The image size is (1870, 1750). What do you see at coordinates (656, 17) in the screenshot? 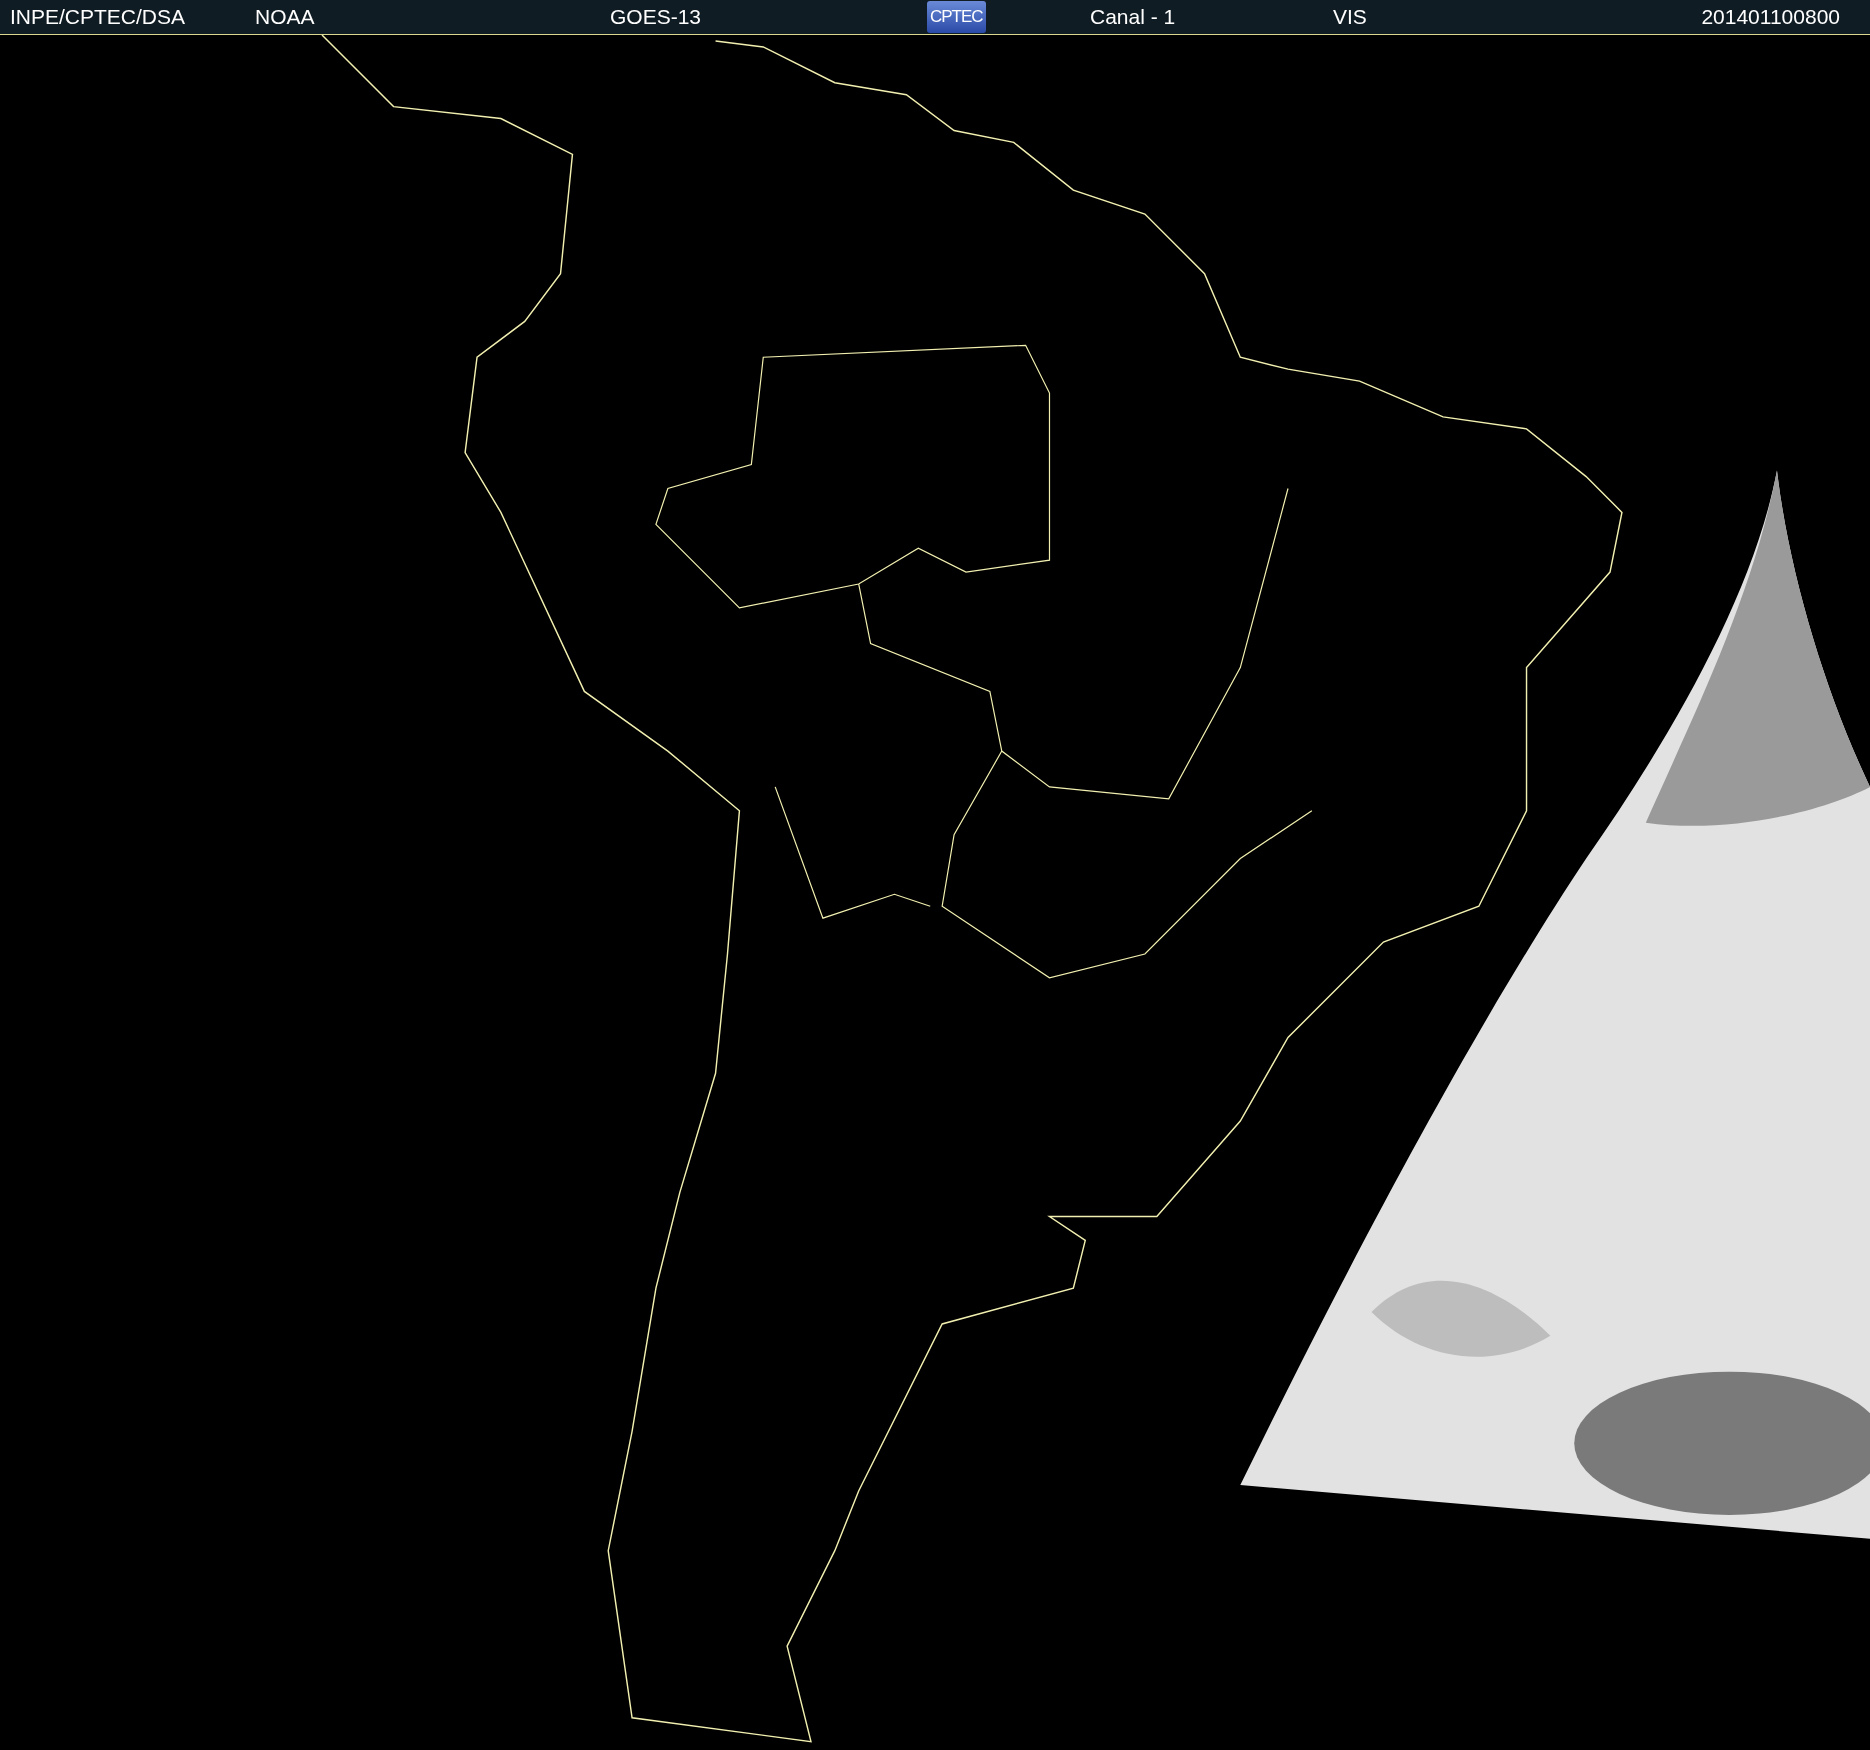
I see `header-label: GOES-13` at bounding box center [656, 17].